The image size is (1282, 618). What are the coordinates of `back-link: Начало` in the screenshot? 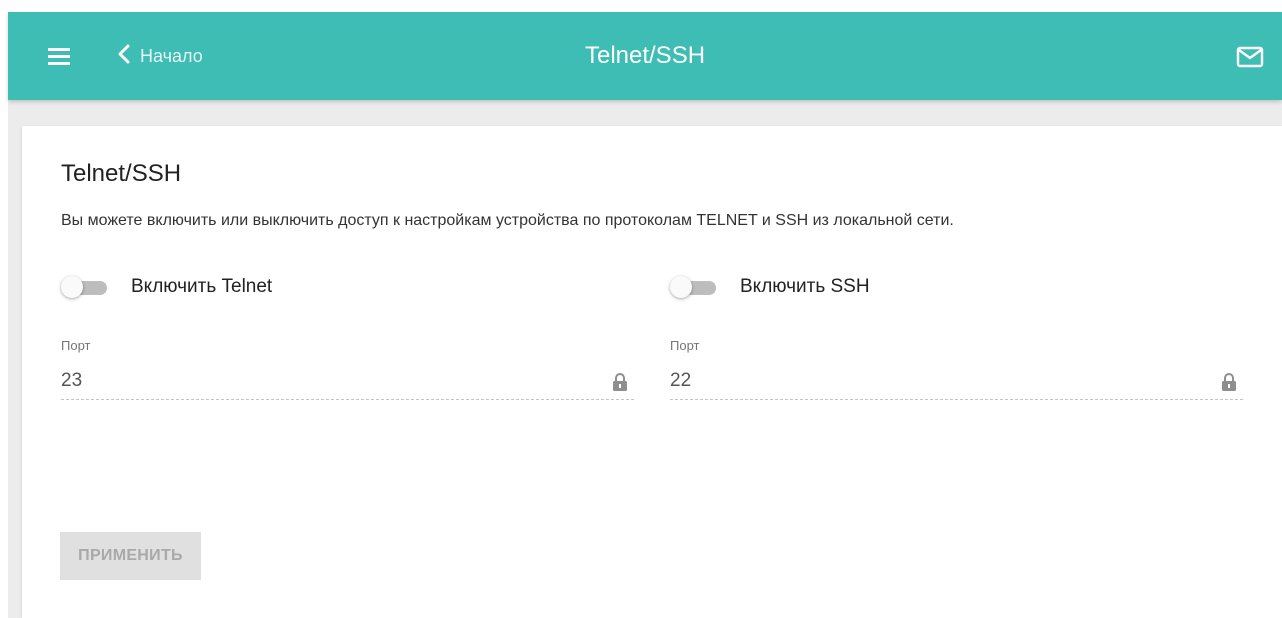 It's located at (160, 56).